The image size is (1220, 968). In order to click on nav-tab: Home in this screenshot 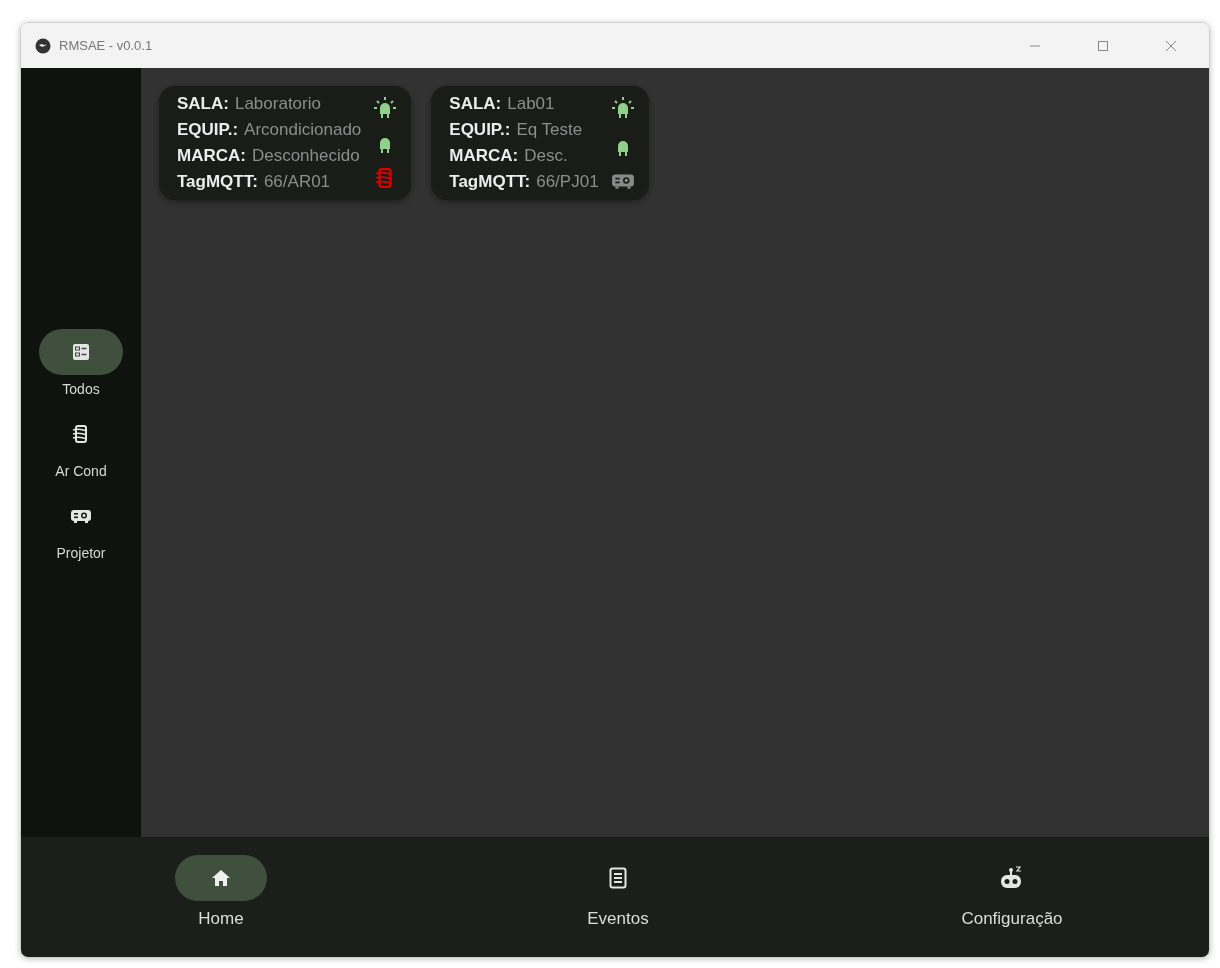, I will do `click(221, 906)`.